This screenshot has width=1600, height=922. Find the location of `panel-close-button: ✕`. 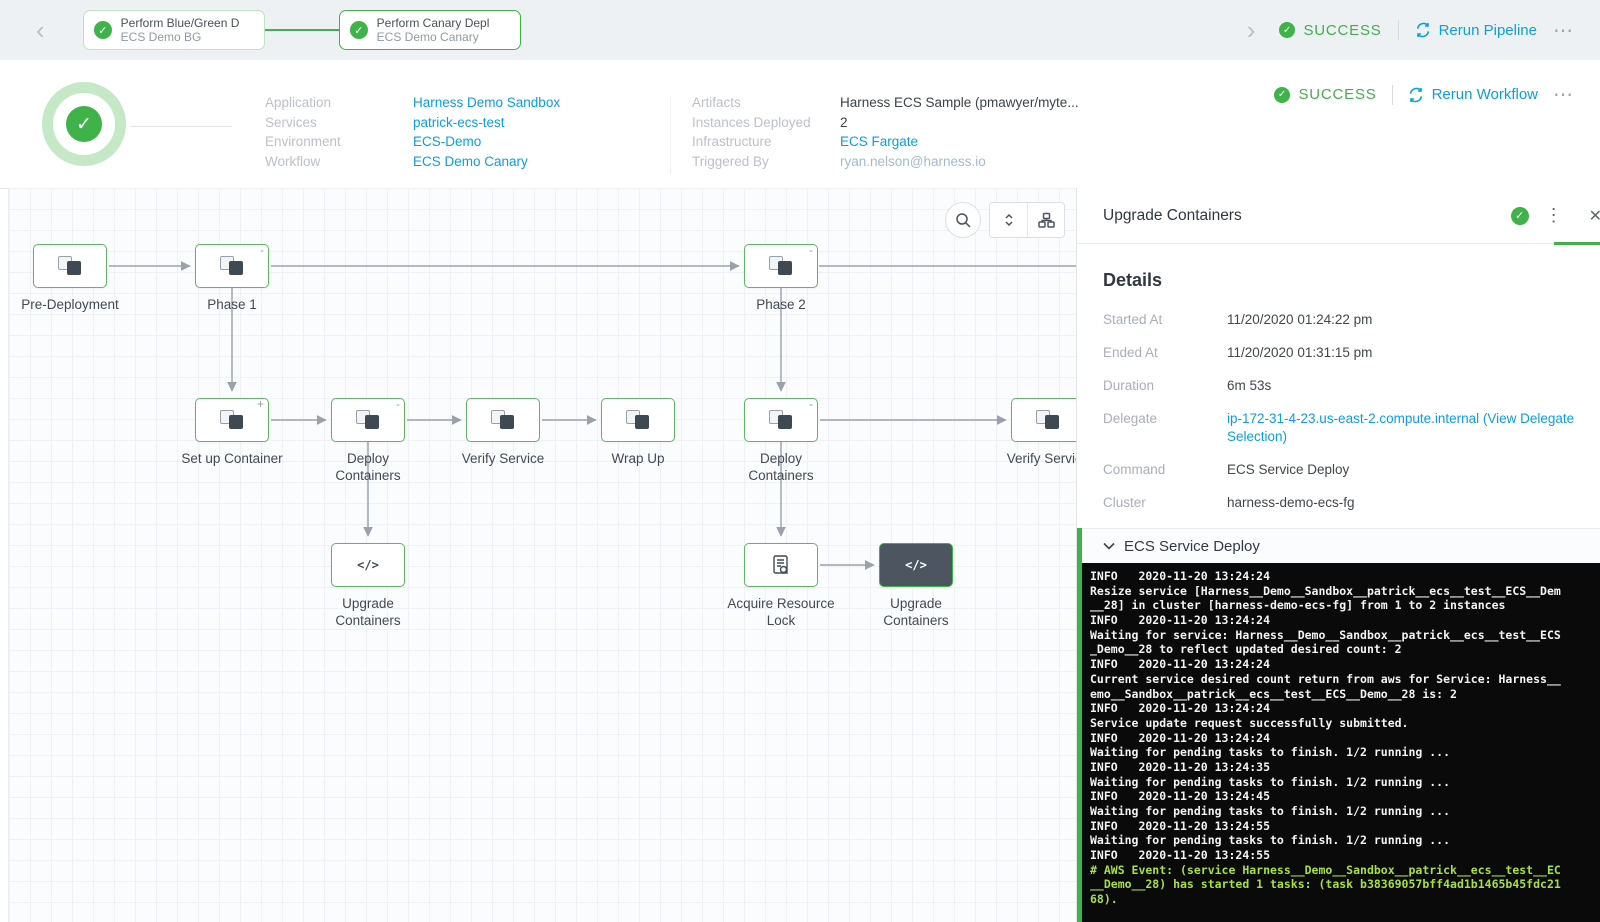

panel-close-button: ✕ is located at coordinates (1594, 216).